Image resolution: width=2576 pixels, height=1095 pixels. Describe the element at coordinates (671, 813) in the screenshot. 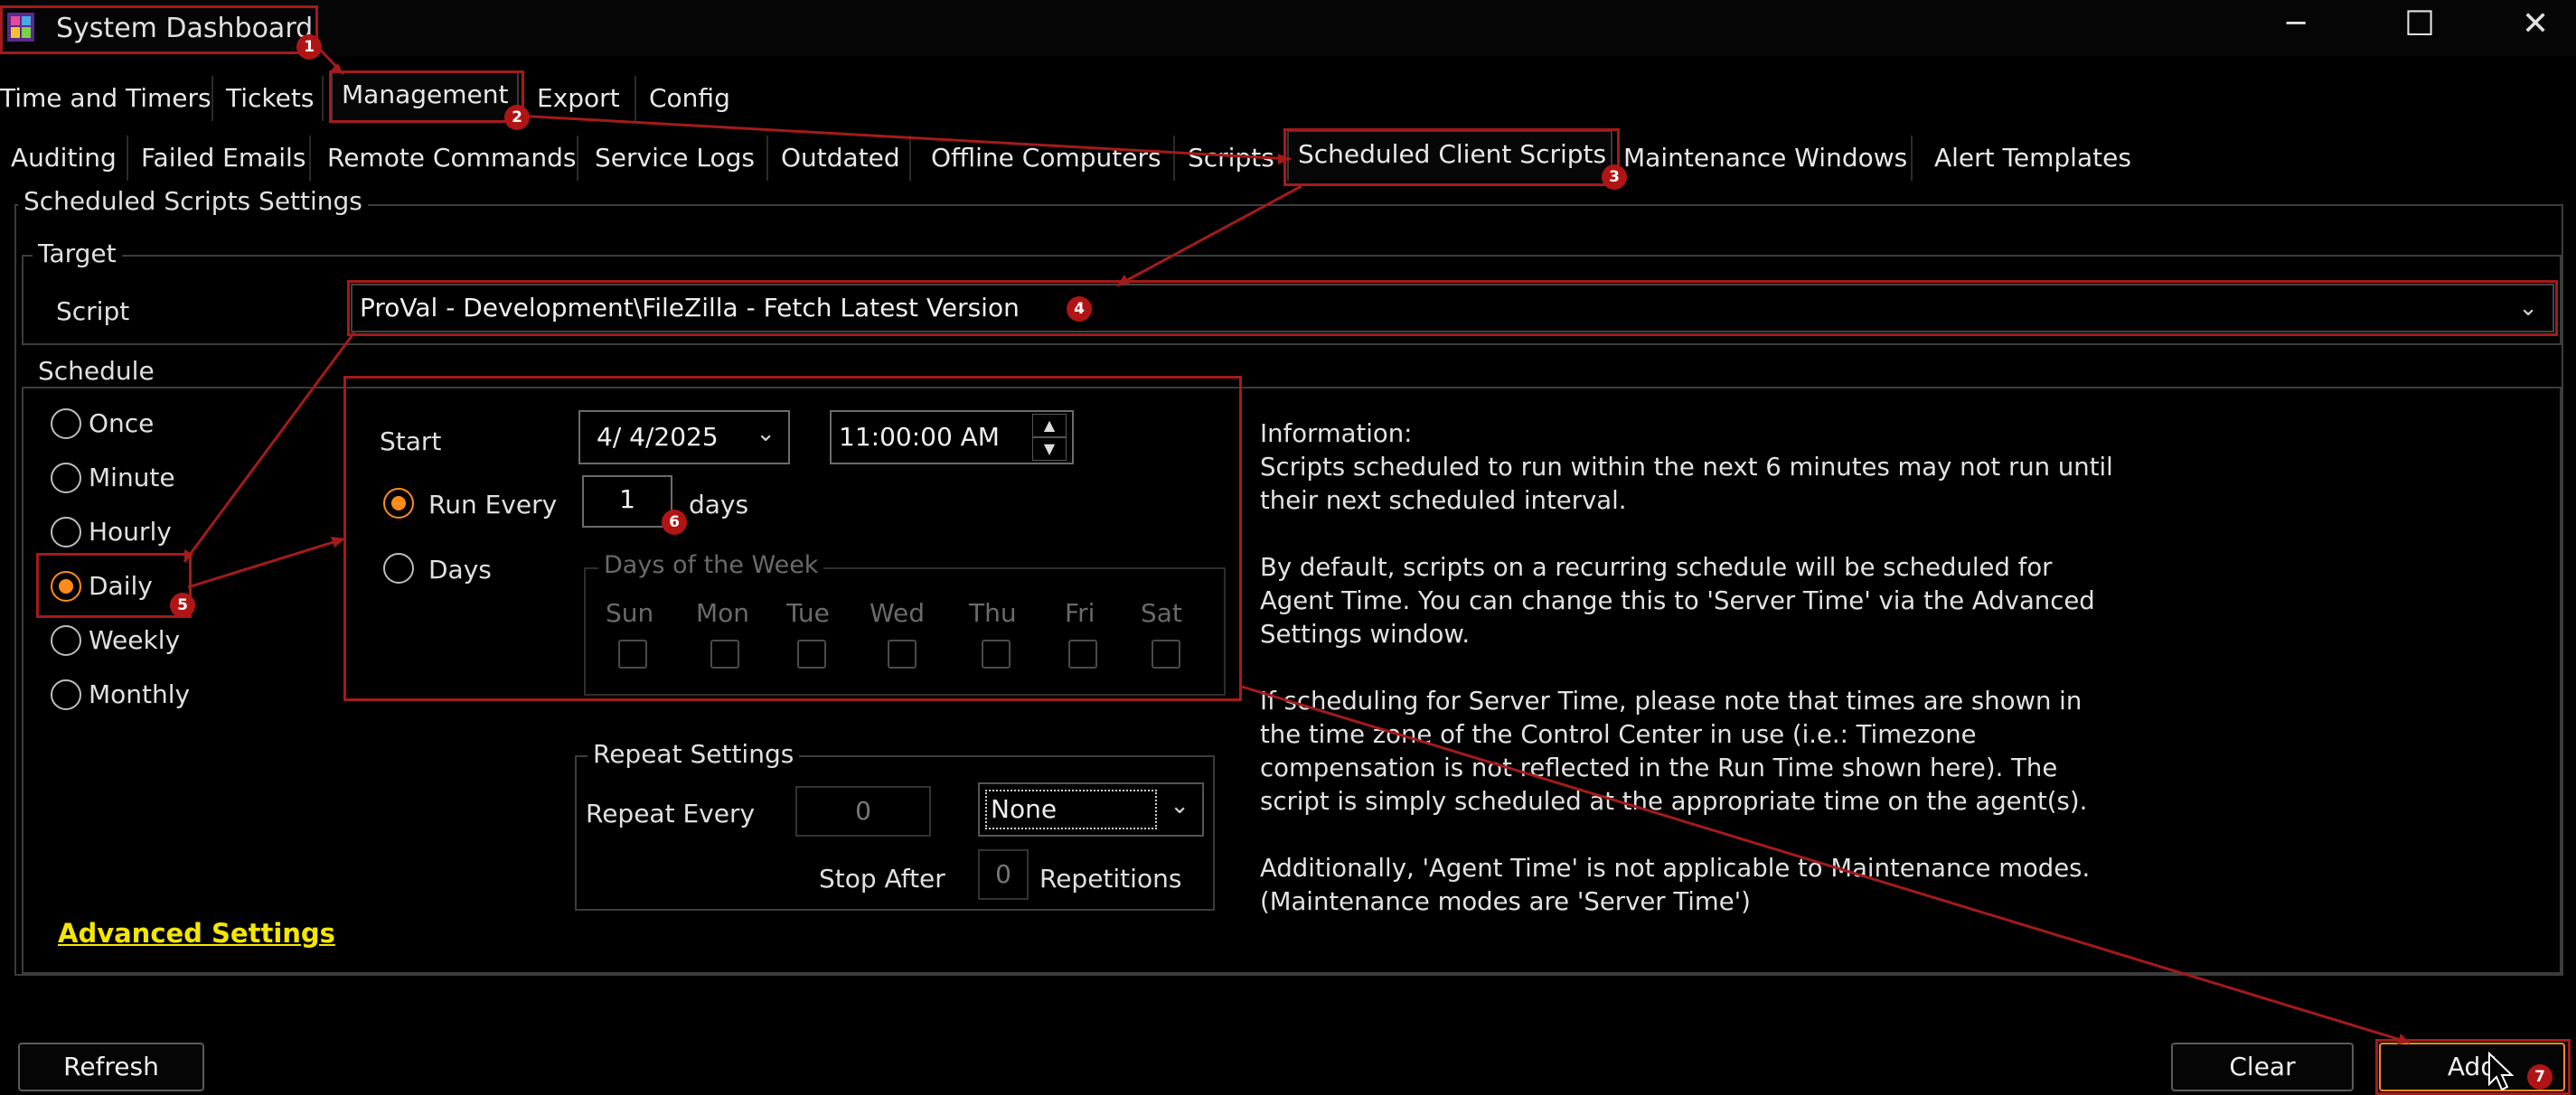

I see `repeat-every-label: Repeat Every` at that location.